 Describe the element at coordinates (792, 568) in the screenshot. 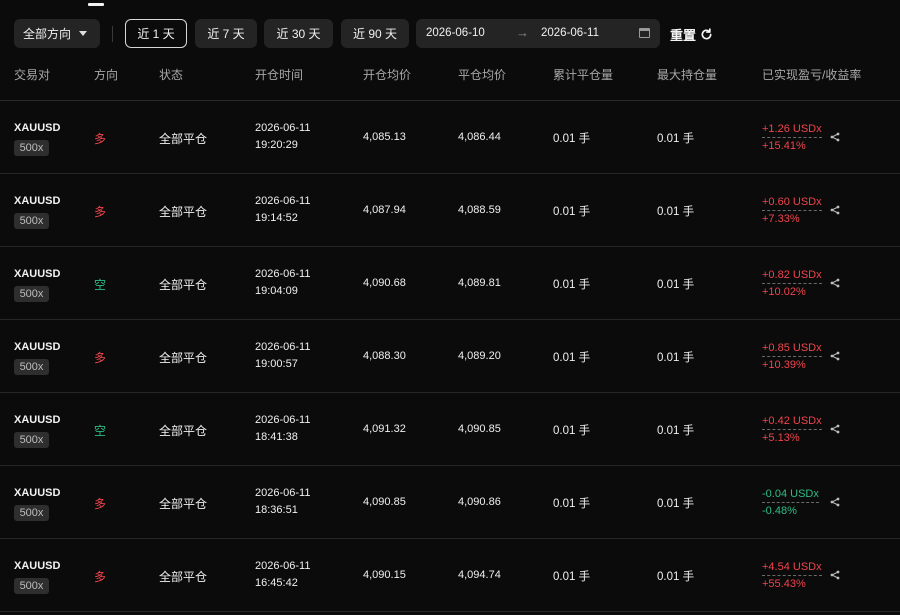

I see `realized-pnl: +4.54 USDx` at that location.